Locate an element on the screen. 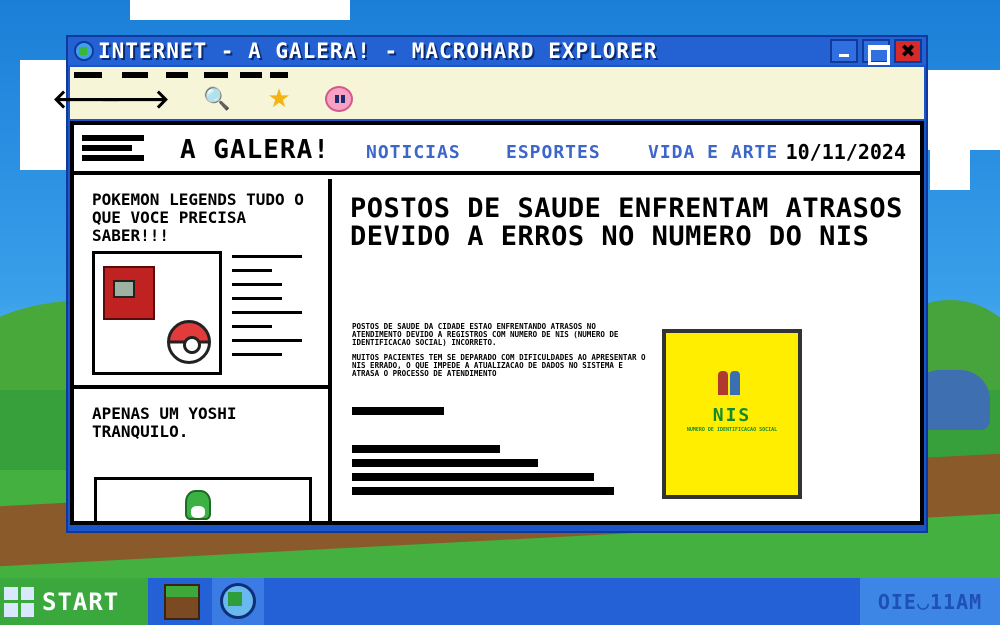 The height and width of the screenshot is (625, 1000). nis-card-image: NIS NUMERO DE IDENTIFICACAO SOCIAL is located at coordinates (732, 414).